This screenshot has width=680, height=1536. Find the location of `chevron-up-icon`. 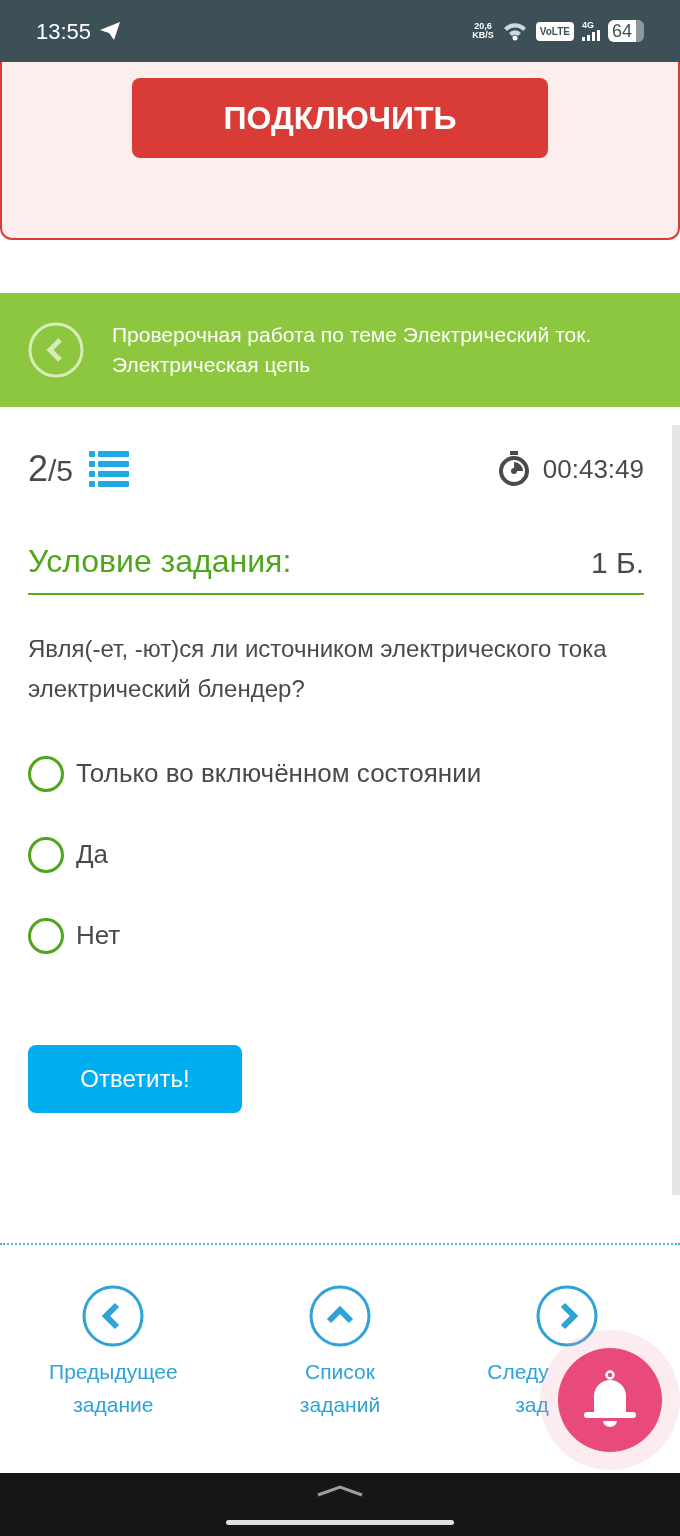

chevron-up-icon is located at coordinates (340, 1490).